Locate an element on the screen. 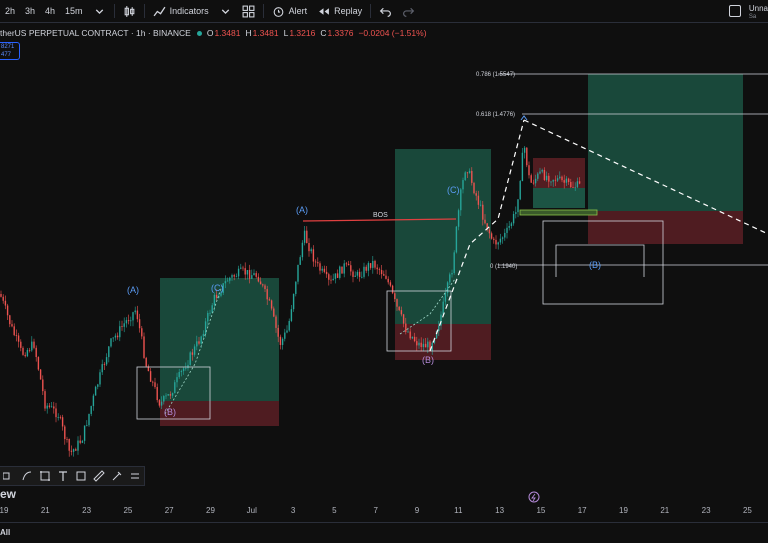 The height and width of the screenshot is (543, 768). interval-15m: 15m is located at coordinates (74, 11).